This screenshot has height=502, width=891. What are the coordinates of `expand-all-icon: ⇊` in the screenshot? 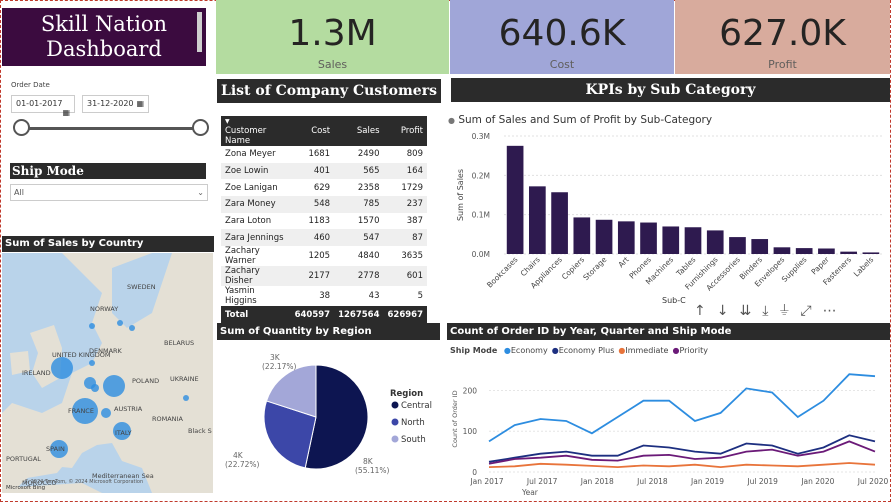 It's located at (750, 311).